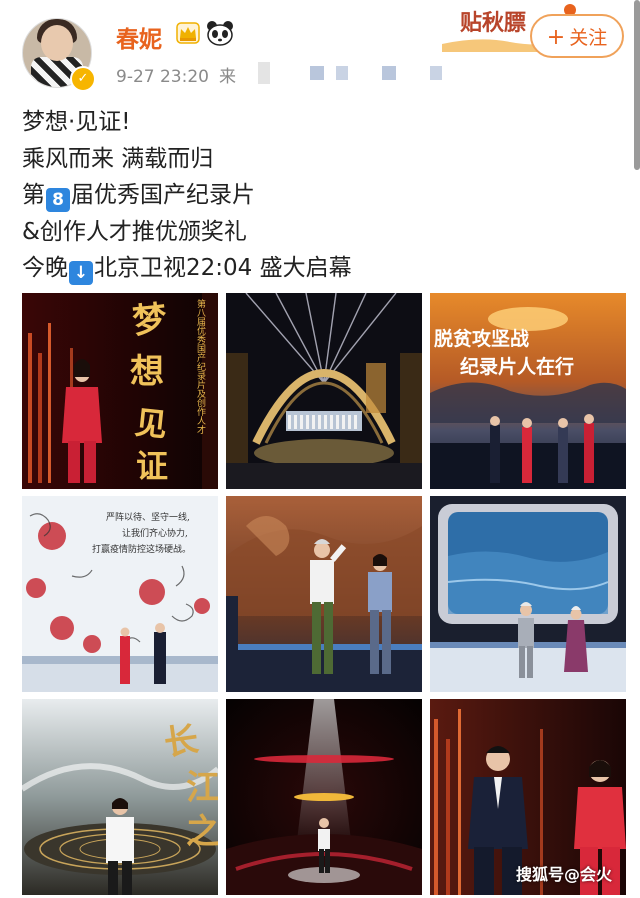 The height and width of the screenshot is (898, 640). I want to click on post-meta: 9-27 23:20 来, so click(176, 74).